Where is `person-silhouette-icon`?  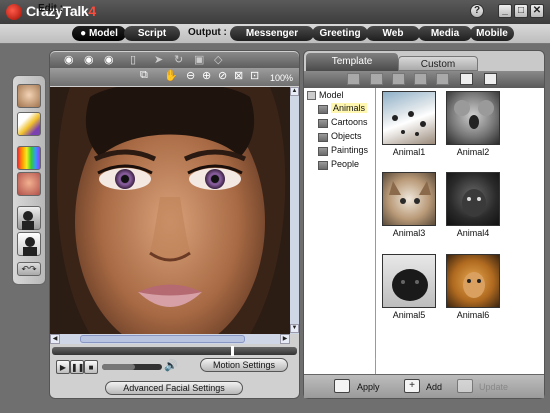 person-silhouette-icon is located at coordinates (28, 220).